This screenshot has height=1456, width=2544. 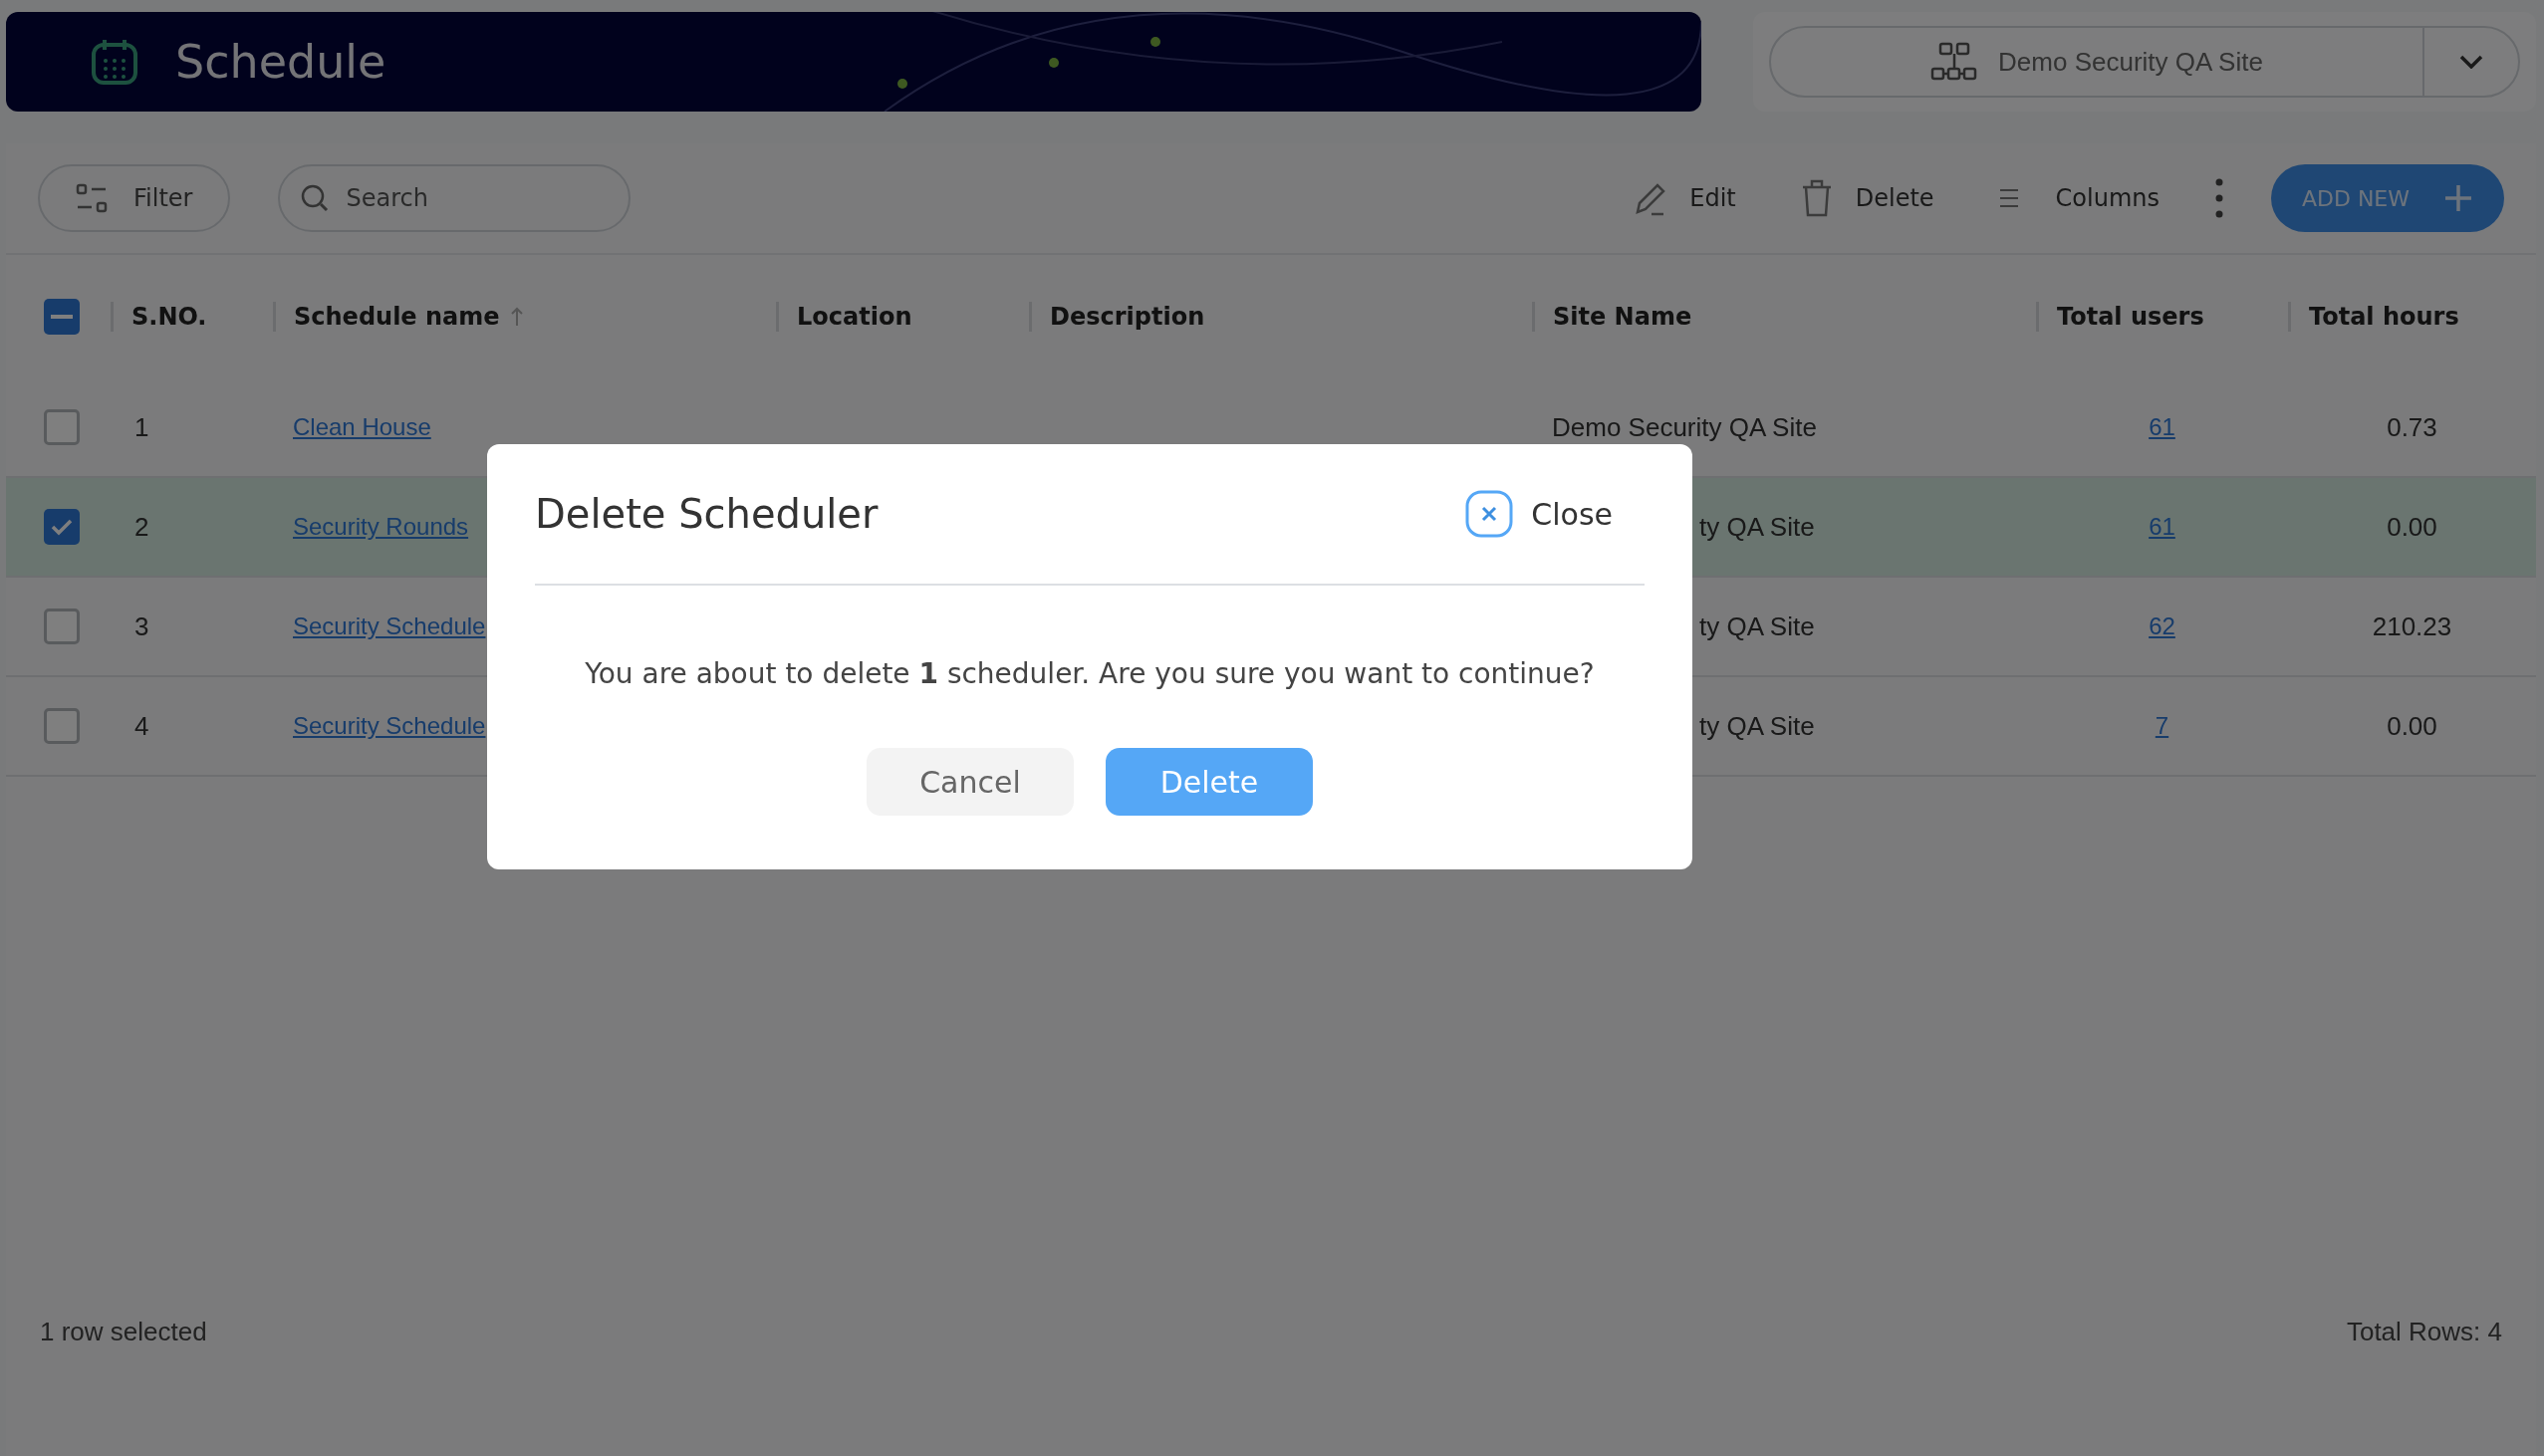 I want to click on dialog-title: Delete Scheduler, so click(x=707, y=514).